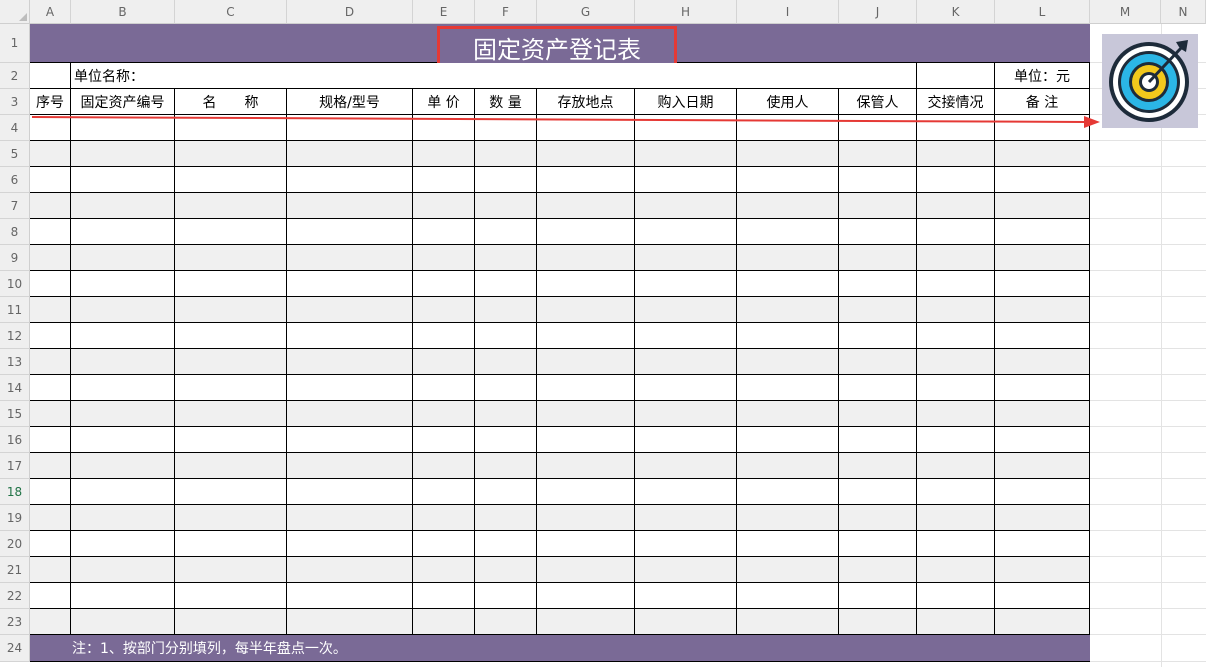 The width and height of the screenshot is (1206, 667). What do you see at coordinates (15, 102) in the screenshot?
I see `row-header: 3` at bounding box center [15, 102].